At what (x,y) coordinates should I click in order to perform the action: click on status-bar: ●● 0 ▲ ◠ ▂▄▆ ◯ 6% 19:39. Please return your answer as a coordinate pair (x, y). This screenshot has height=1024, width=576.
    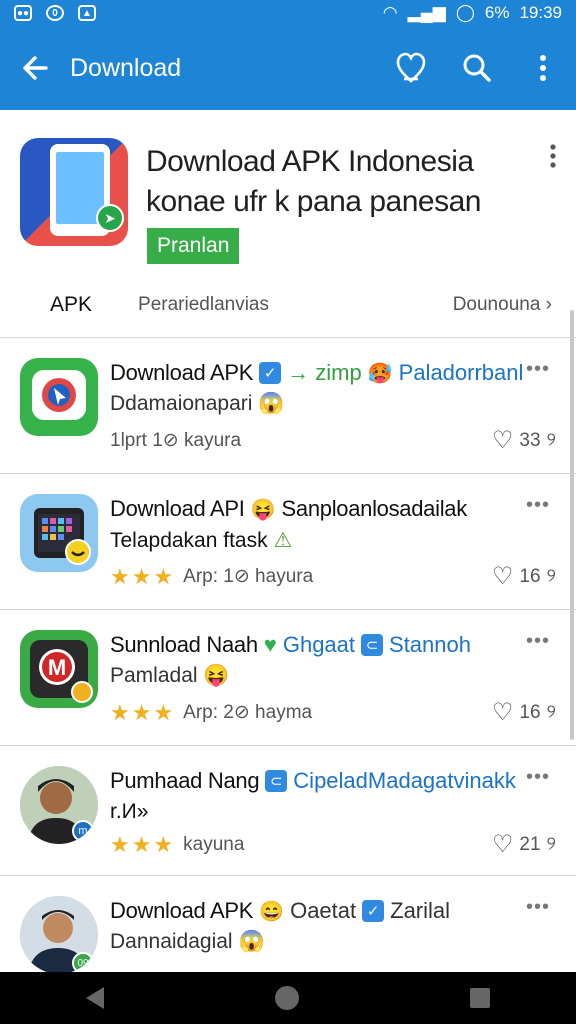
    Looking at the image, I should click on (288, 13).